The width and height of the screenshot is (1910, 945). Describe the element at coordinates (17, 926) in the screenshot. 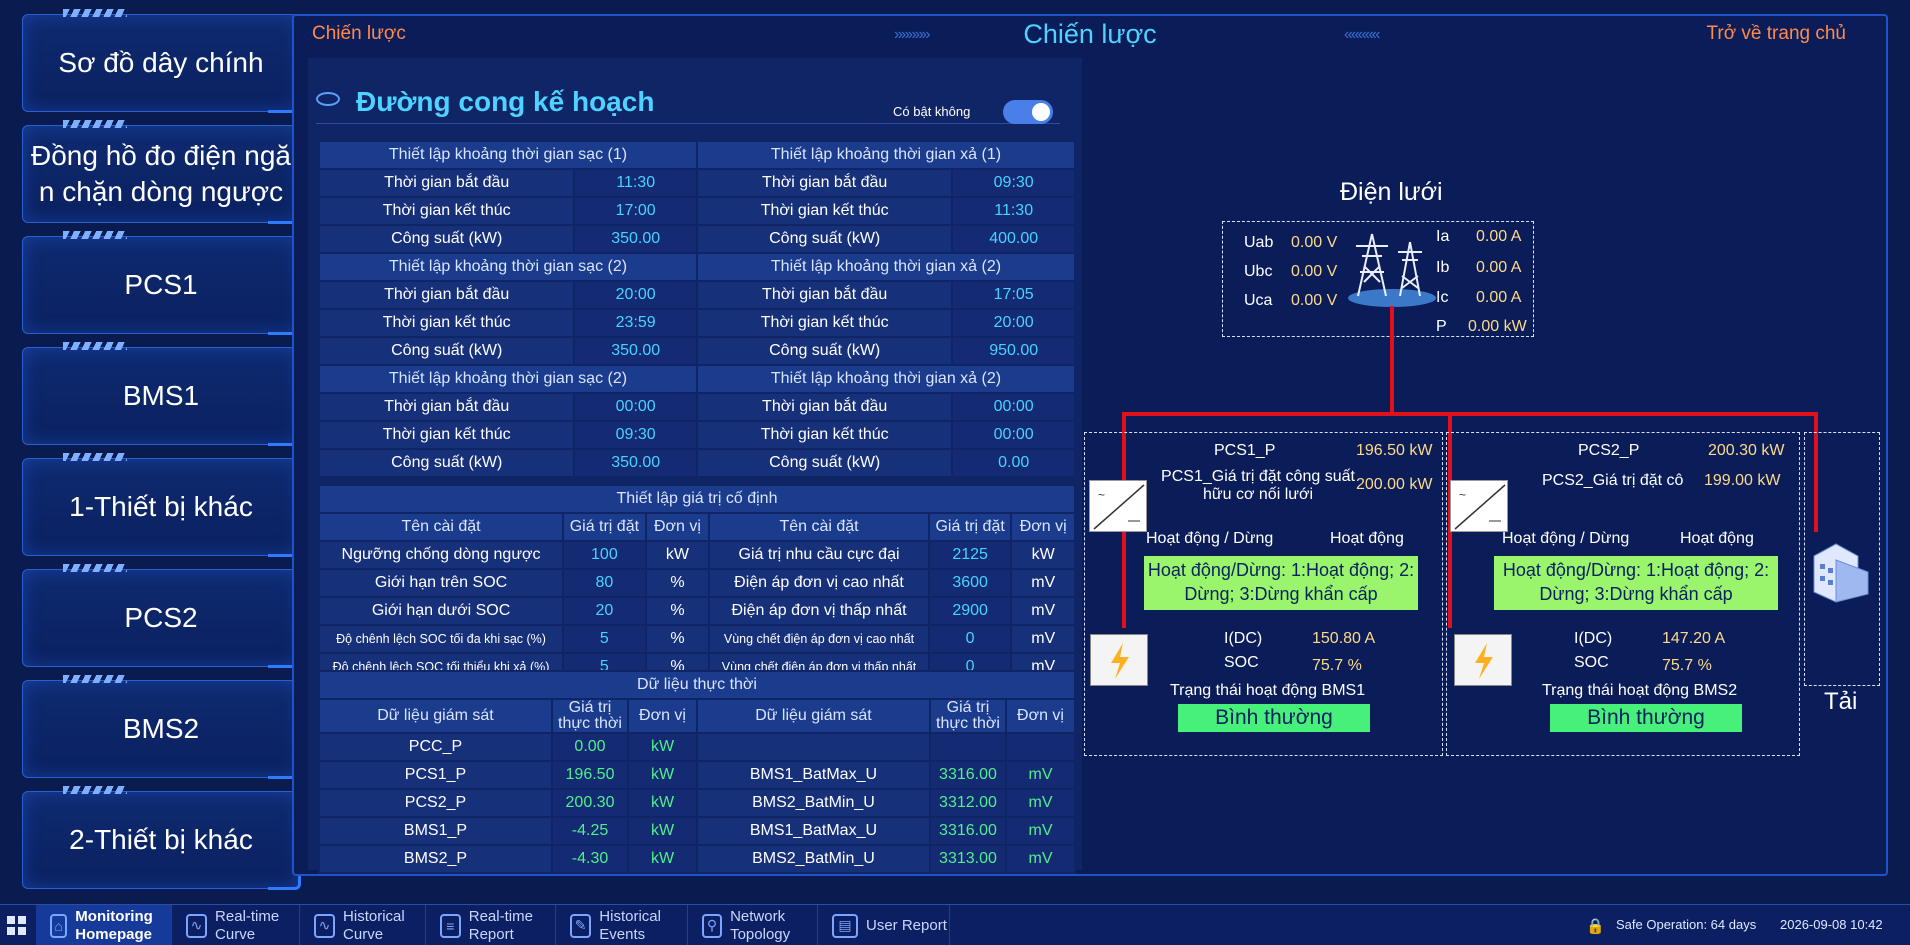

I see `grid-menu-icon` at that location.